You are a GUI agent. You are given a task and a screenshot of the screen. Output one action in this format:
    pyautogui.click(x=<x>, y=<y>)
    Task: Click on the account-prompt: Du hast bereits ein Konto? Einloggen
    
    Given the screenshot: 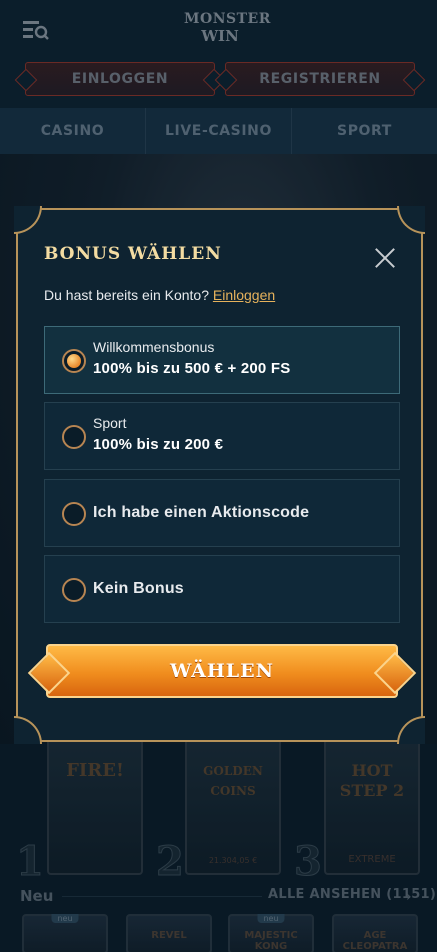 What is the action you would take?
    pyautogui.click(x=159, y=295)
    